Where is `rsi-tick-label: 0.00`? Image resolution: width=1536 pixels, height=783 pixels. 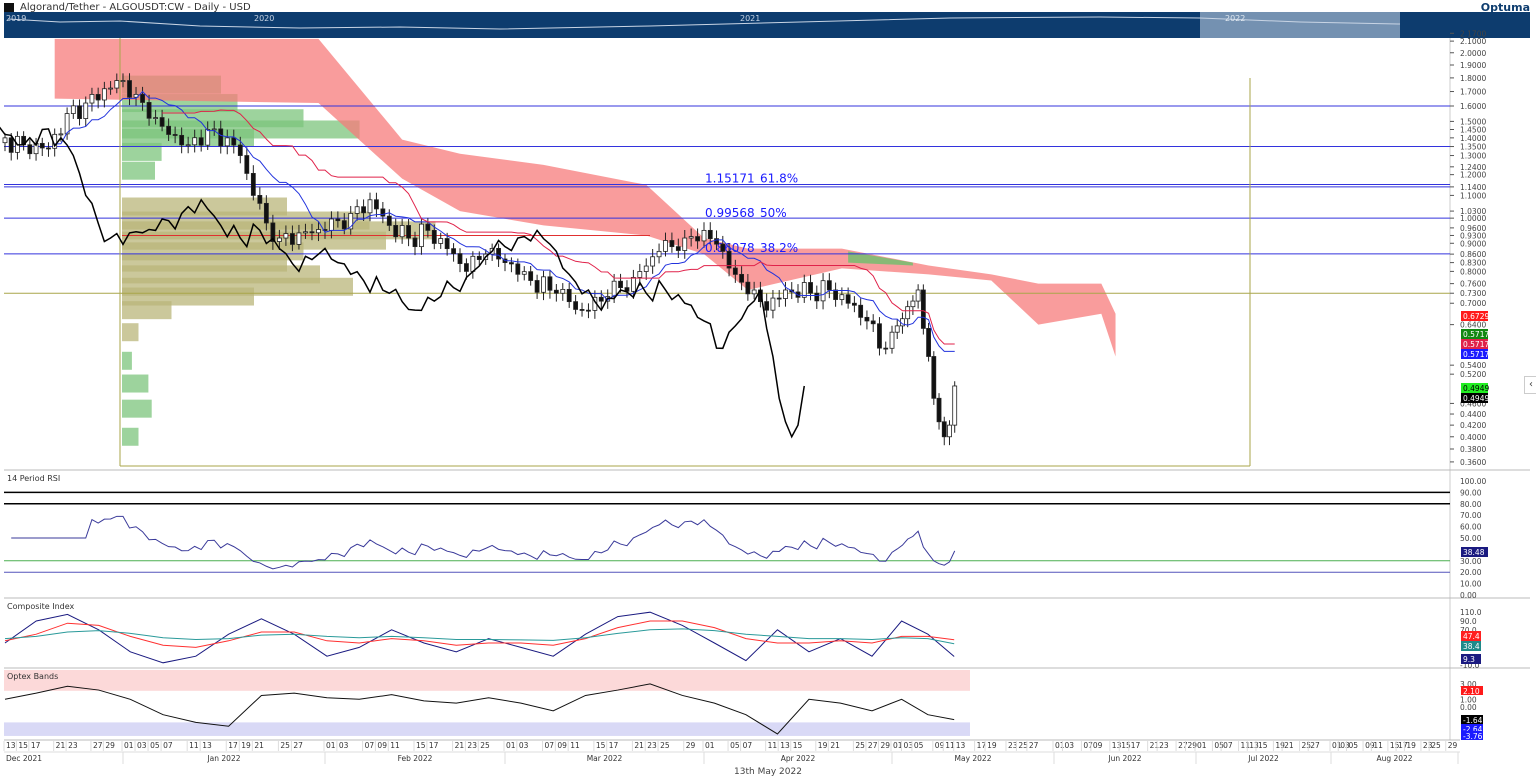
rsi-tick-label: 0.00 is located at coordinates (1468, 595).